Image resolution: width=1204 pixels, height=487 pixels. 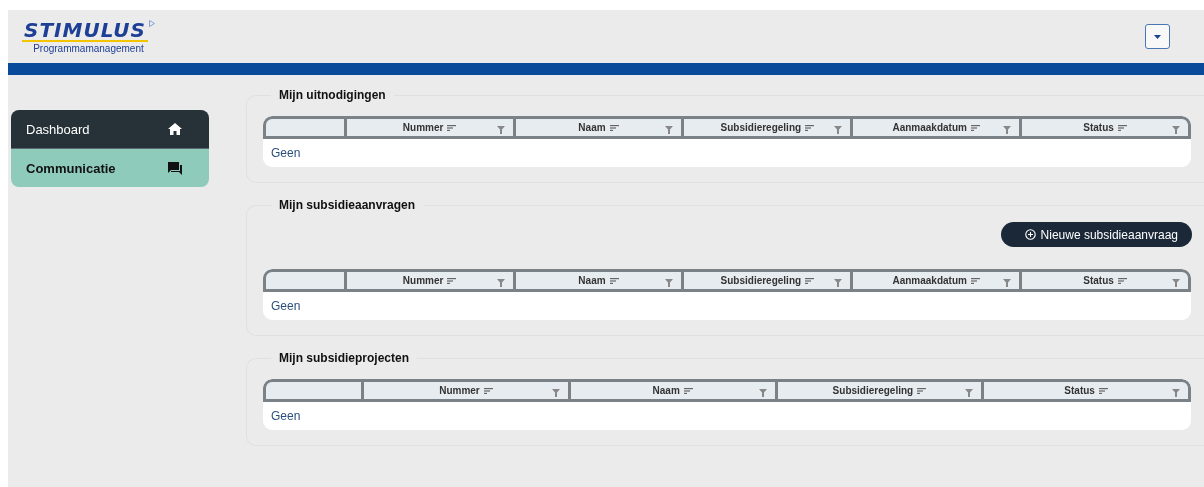 What do you see at coordinates (175, 129) in the screenshot?
I see `home-icon` at bounding box center [175, 129].